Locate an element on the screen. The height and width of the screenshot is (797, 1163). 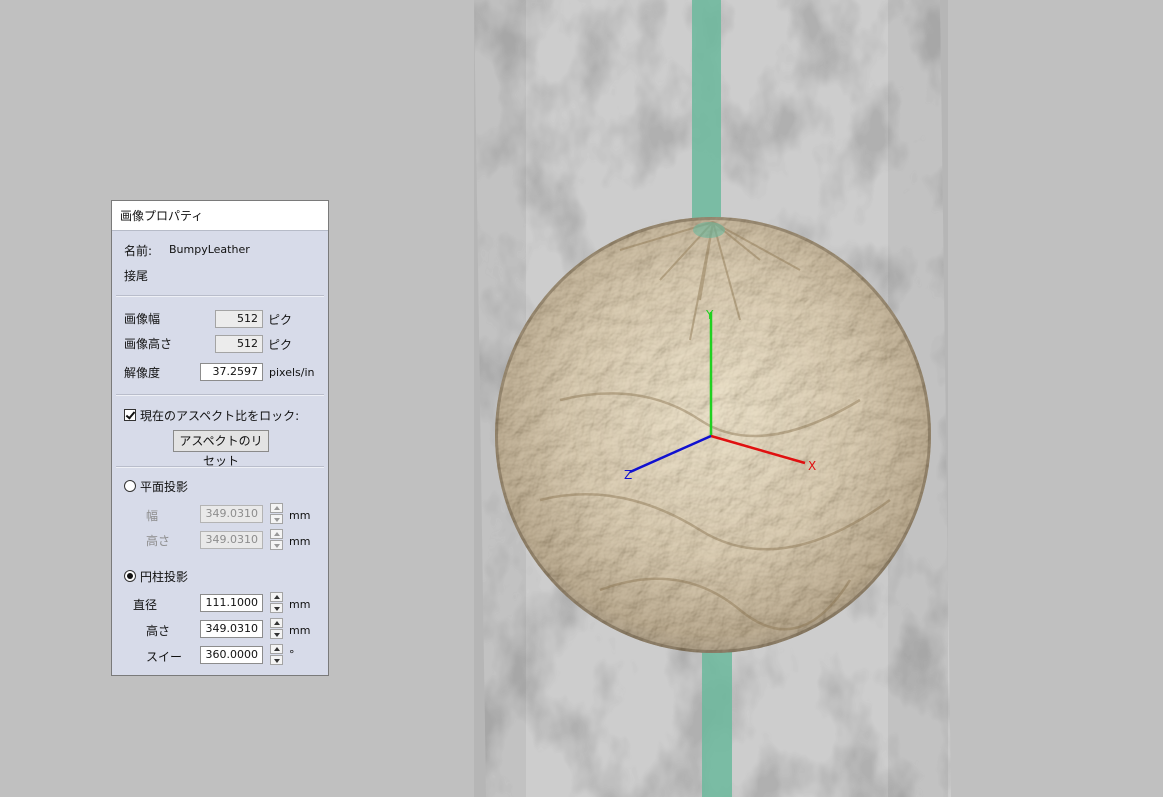
lock-aspect-label: 現在のアスペクト比をロック: is located at coordinates (220, 416).